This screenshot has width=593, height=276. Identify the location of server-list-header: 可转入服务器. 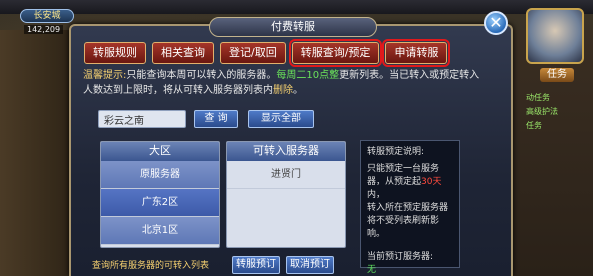
(286, 151).